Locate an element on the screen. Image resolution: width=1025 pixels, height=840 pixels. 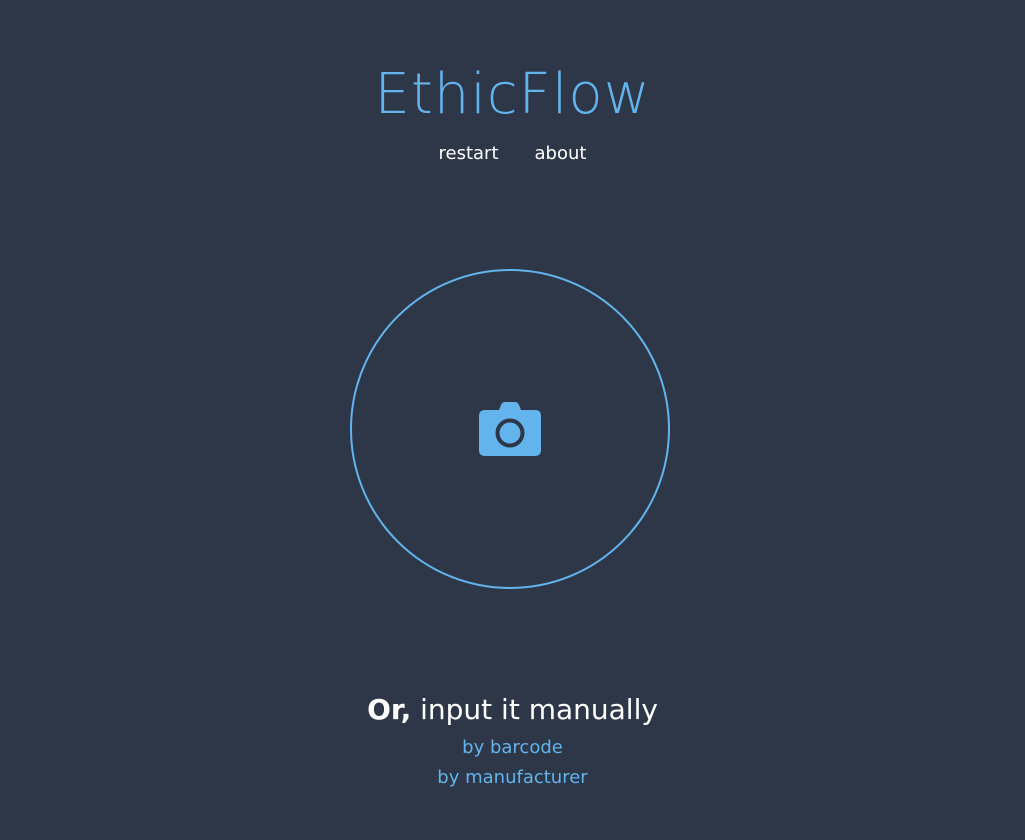
manual-input-heading: Or, input it manually is located at coordinates (512, 710).